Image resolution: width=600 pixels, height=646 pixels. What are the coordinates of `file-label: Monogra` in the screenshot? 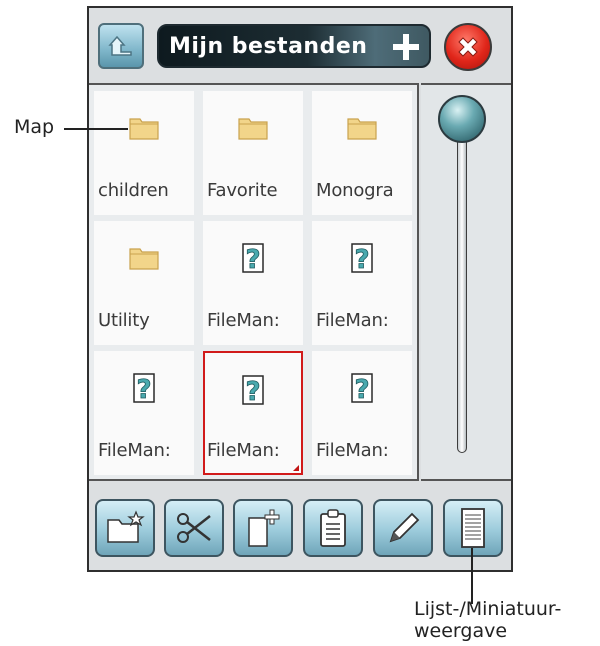 It's located at (355, 190).